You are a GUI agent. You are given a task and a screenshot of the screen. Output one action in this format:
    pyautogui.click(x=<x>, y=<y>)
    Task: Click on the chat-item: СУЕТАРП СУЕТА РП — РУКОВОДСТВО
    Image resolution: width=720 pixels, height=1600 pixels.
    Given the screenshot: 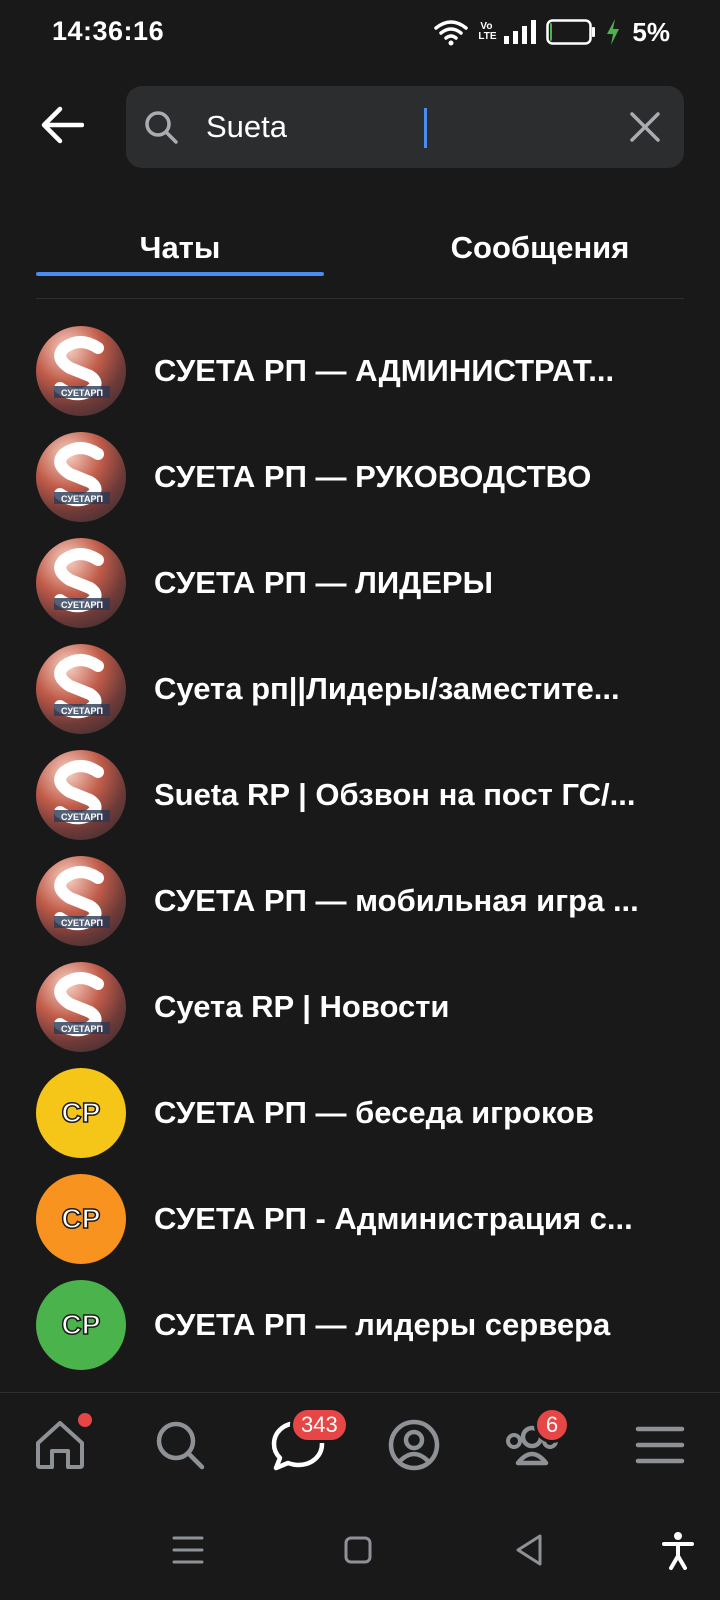 What is the action you would take?
    pyautogui.click(x=360, y=478)
    